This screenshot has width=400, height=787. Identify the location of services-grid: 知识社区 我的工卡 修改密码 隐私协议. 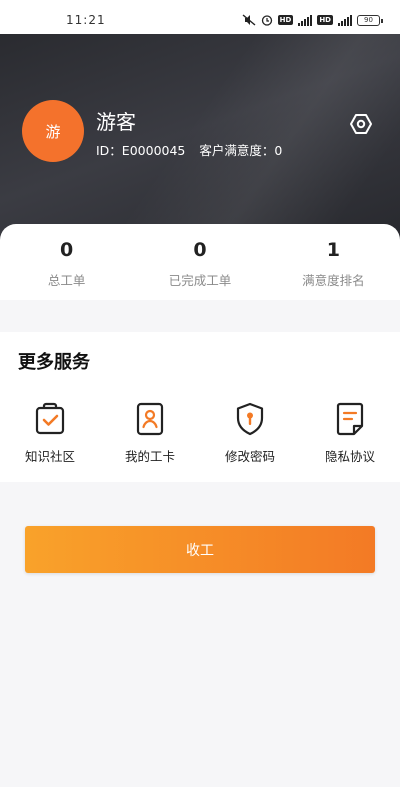
(200, 433).